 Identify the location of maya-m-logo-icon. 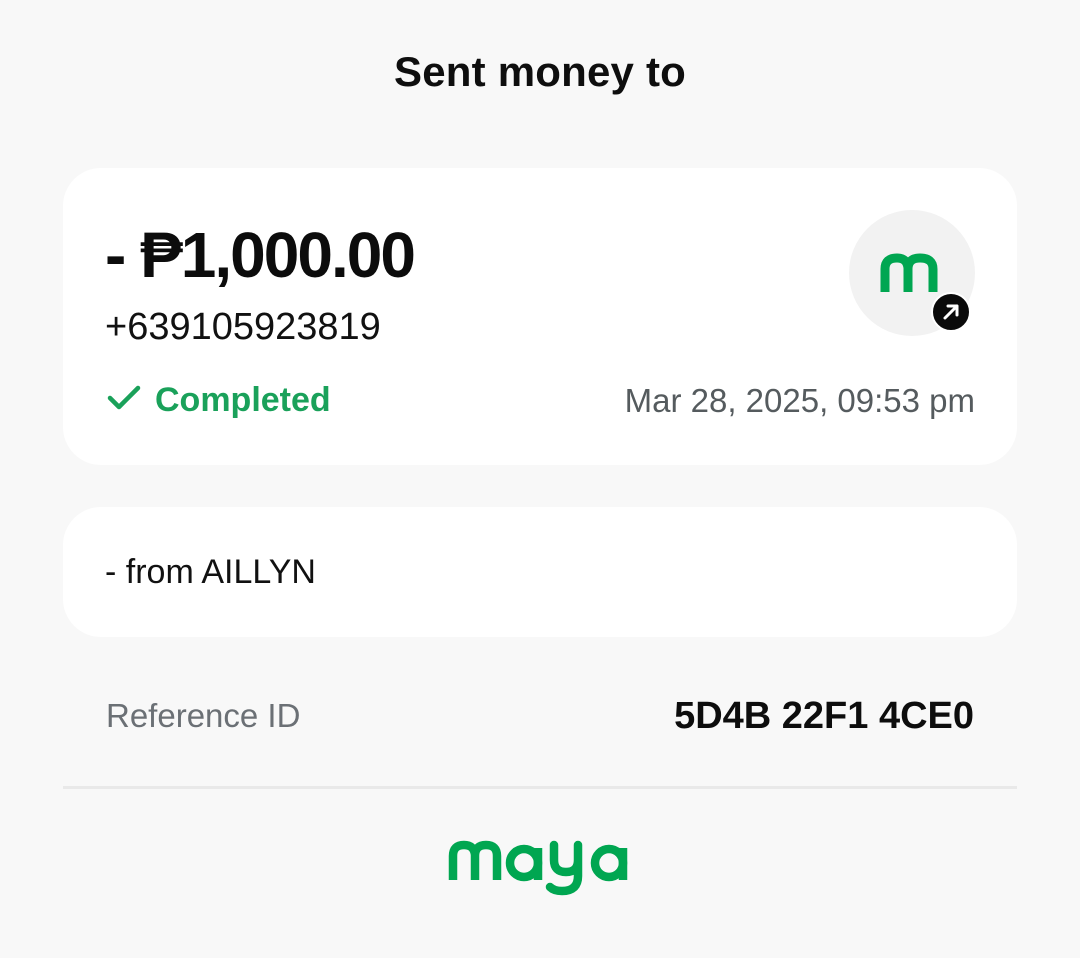
(912, 275).